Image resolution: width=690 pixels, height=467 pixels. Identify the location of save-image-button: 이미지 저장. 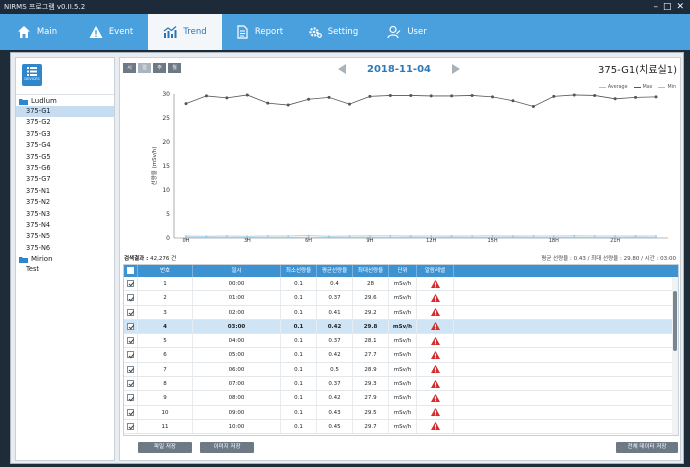
(227, 447).